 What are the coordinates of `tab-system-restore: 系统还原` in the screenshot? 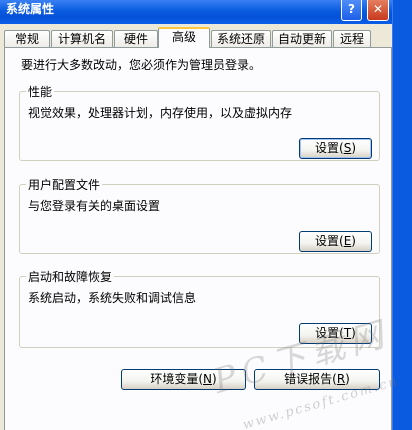 It's located at (241, 39).